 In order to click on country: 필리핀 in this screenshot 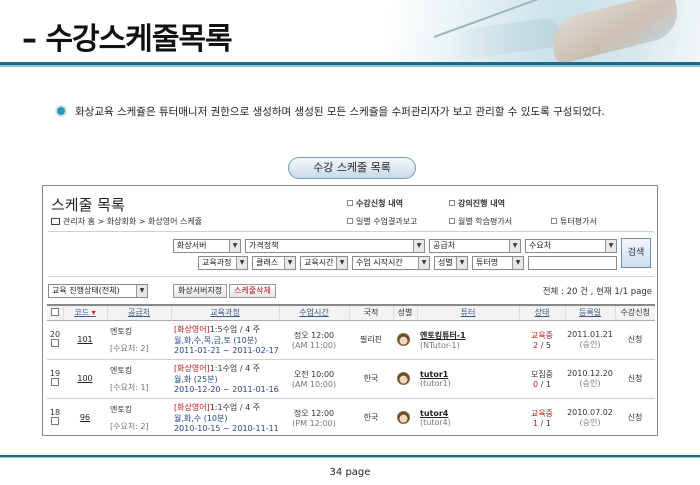, I will do `click(371, 340)`.